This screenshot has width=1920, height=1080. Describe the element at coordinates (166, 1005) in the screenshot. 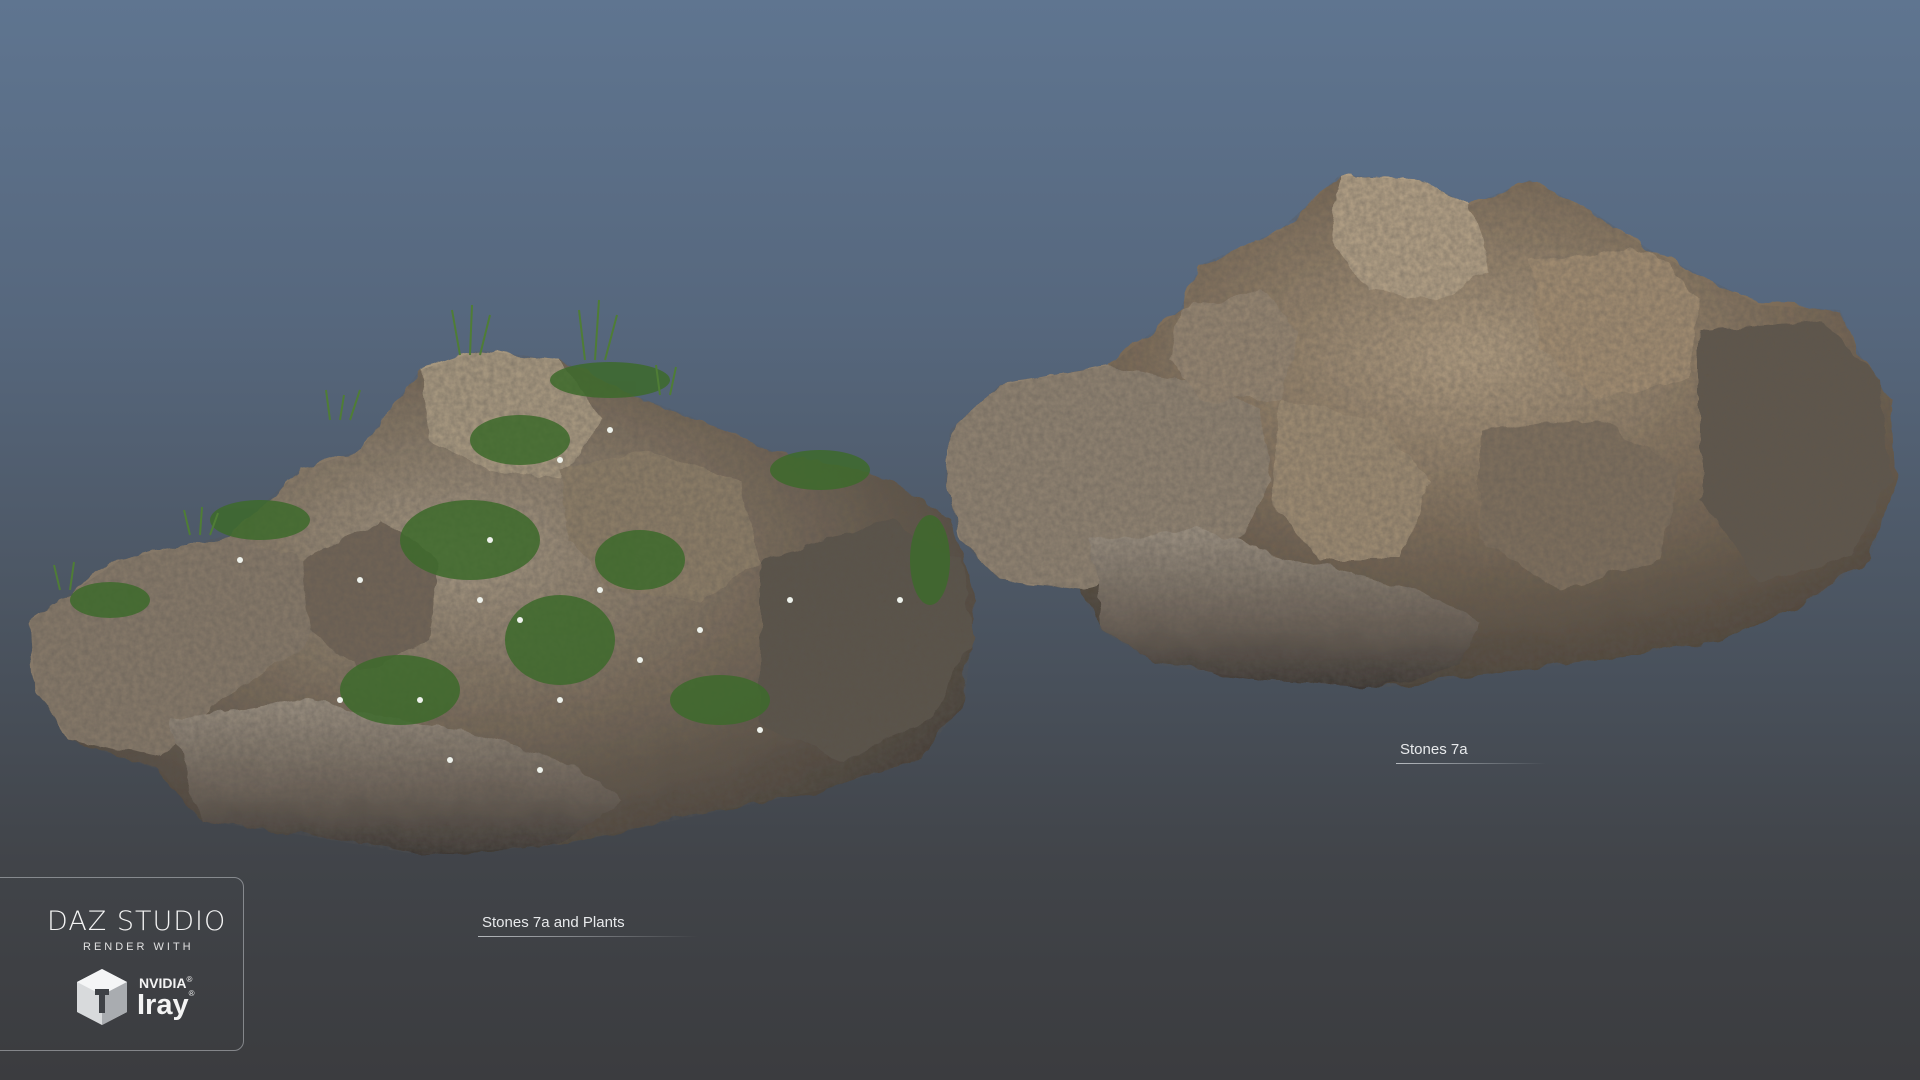

I see `iray-label: Iray®` at that location.